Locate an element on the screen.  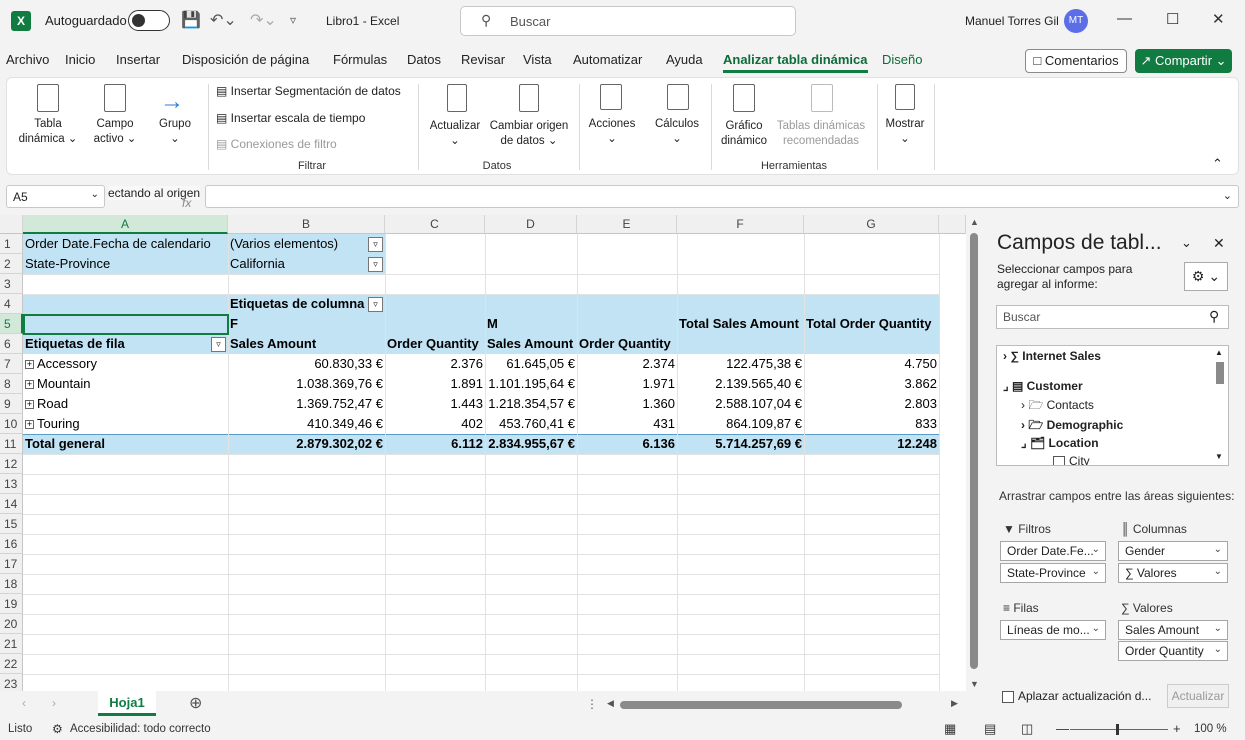
scroll-right-icon: ▶ is located at coordinates (954, 703).